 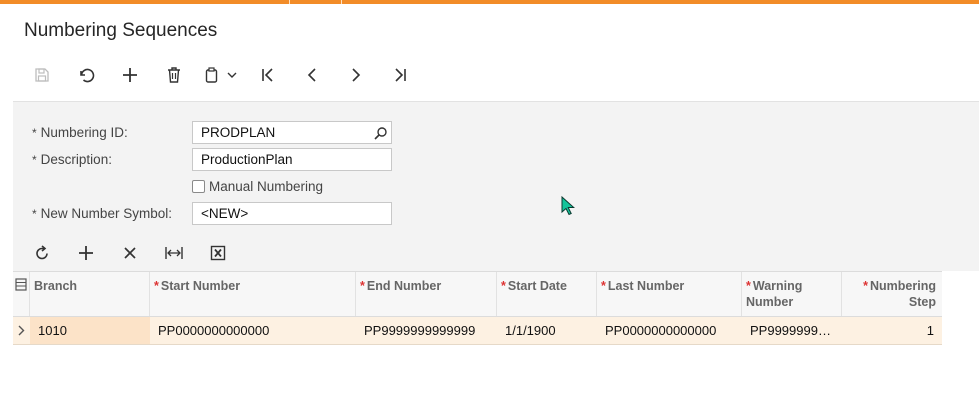 What do you see at coordinates (292, 132) in the screenshot?
I see `numbering-id-field: PRODPLAN` at bounding box center [292, 132].